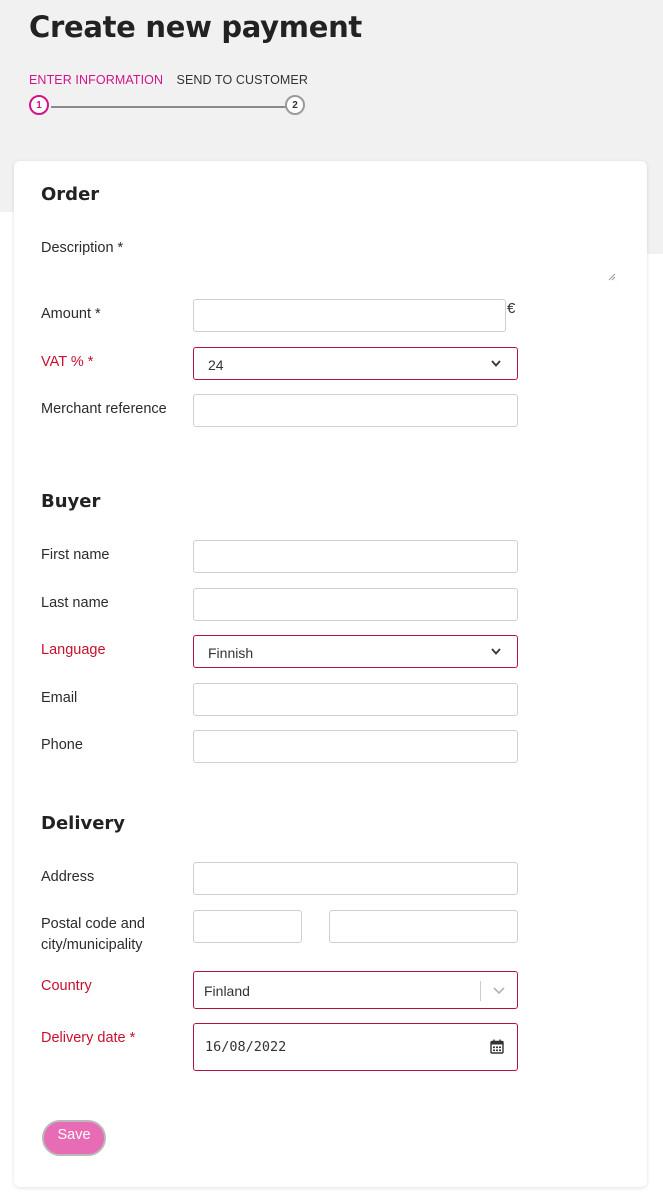 This screenshot has width=663, height=1196. Describe the element at coordinates (70, 194) in the screenshot. I see `order-section-title: Order` at that location.